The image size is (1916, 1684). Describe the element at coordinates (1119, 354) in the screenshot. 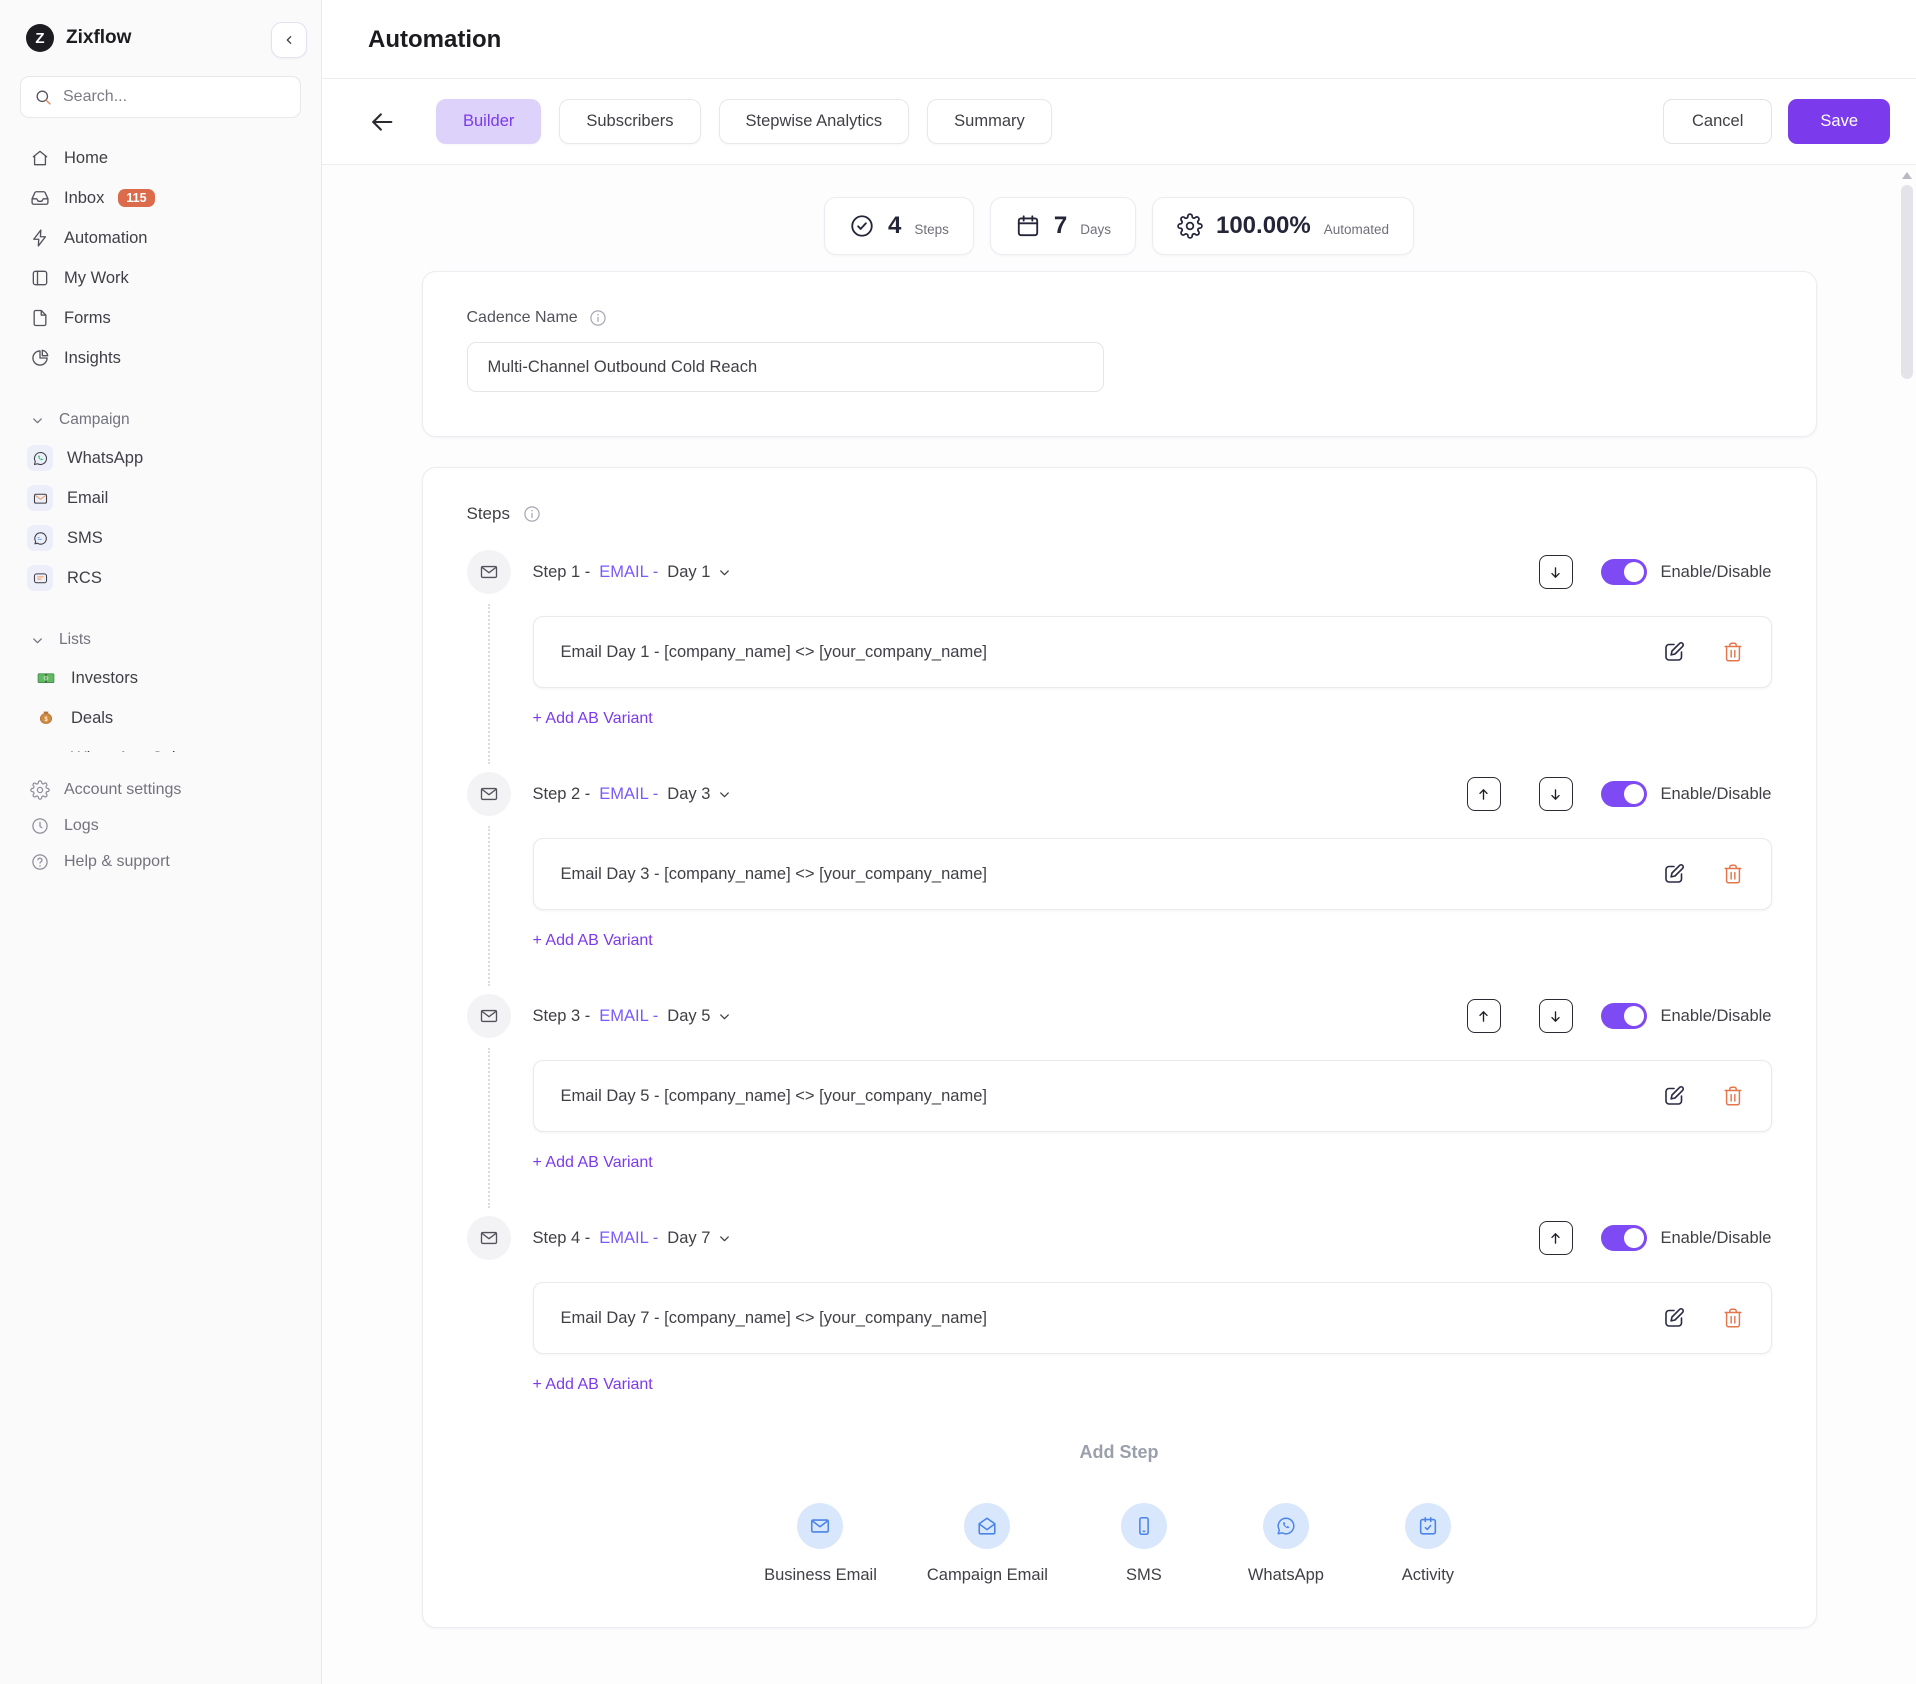

I see `cadence-card: Cadence Name` at that location.